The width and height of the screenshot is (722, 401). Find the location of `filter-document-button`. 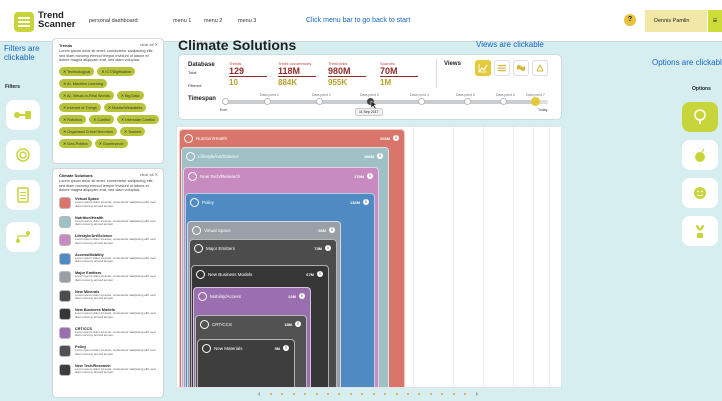

filter-document-button is located at coordinates (23, 195).